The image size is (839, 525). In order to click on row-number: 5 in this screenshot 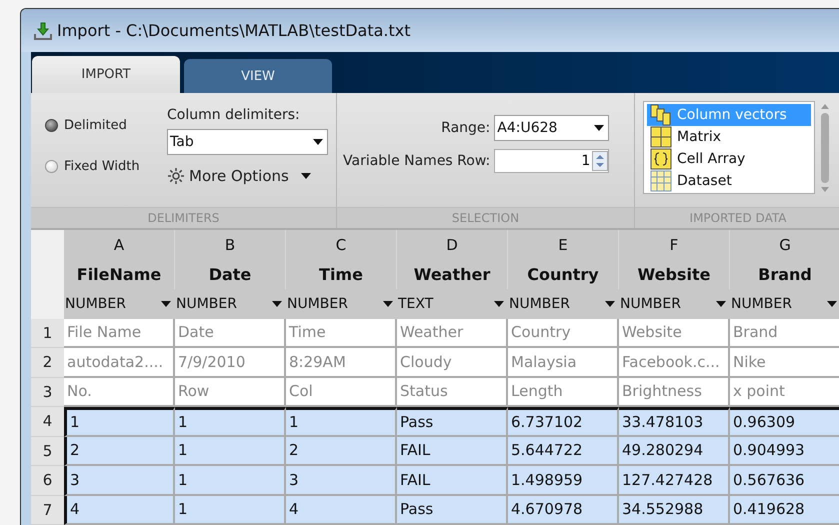, I will do `click(47, 451)`.